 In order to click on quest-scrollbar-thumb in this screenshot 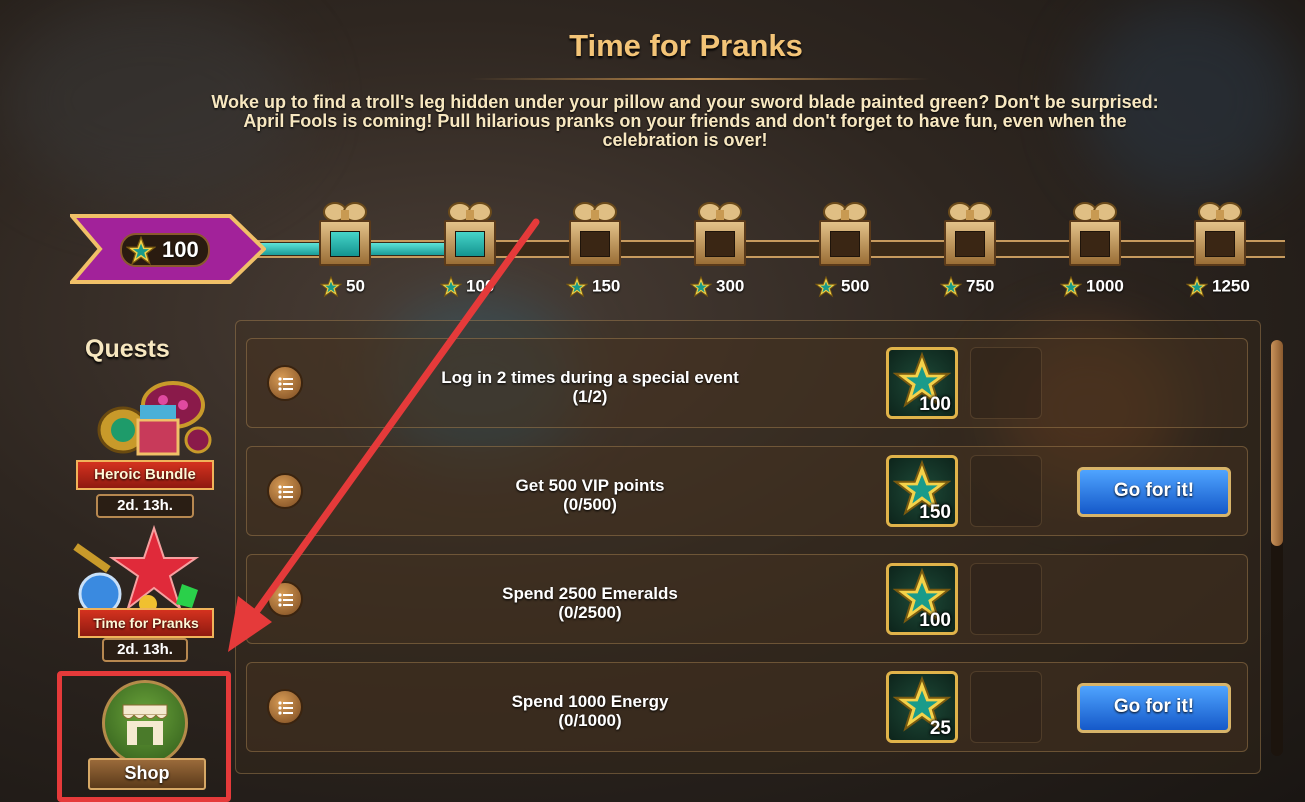, I will do `click(1277, 443)`.